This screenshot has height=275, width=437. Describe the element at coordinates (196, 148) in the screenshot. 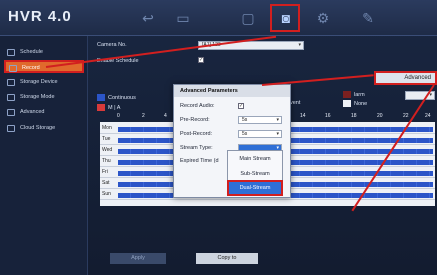

I see `stream-type-label: Stream Type:` at that location.